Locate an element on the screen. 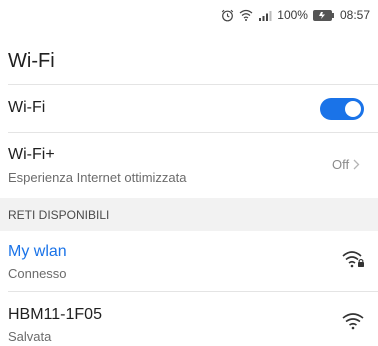 This screenshot has width=378, height=346. network-status: Salvata is located at coordinates (30, 336).